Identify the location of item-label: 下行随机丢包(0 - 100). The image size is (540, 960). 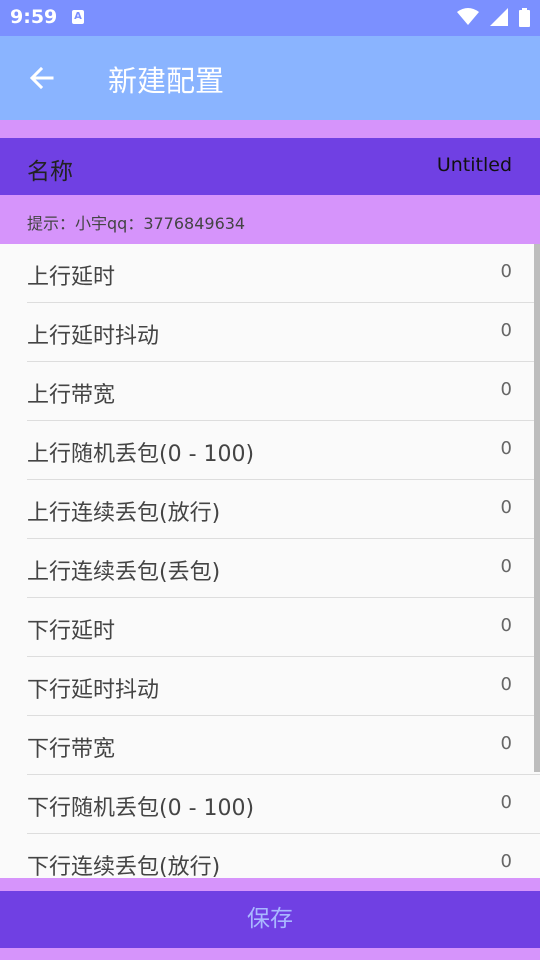
(141, 808).